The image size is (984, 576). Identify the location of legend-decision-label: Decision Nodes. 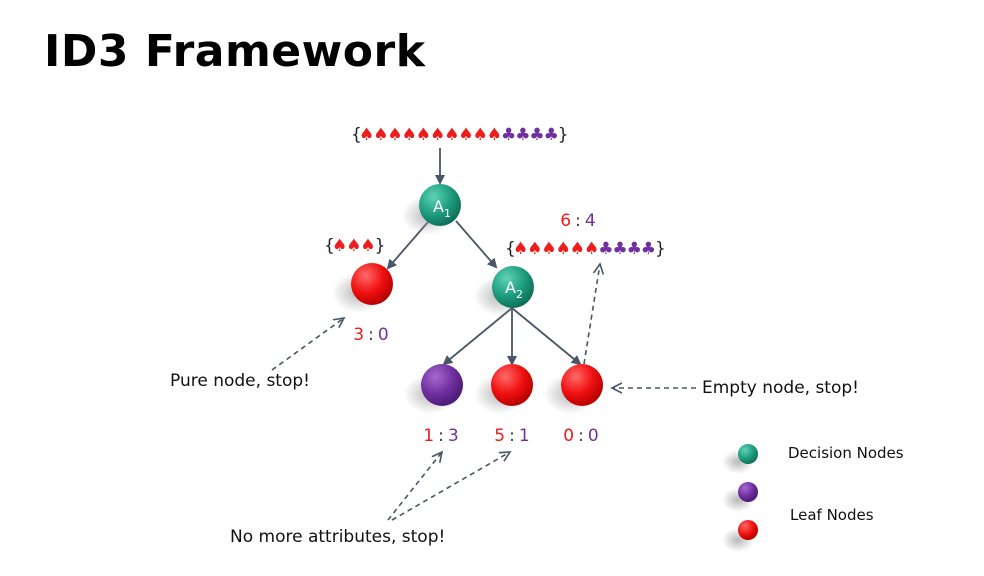
(846, 453).